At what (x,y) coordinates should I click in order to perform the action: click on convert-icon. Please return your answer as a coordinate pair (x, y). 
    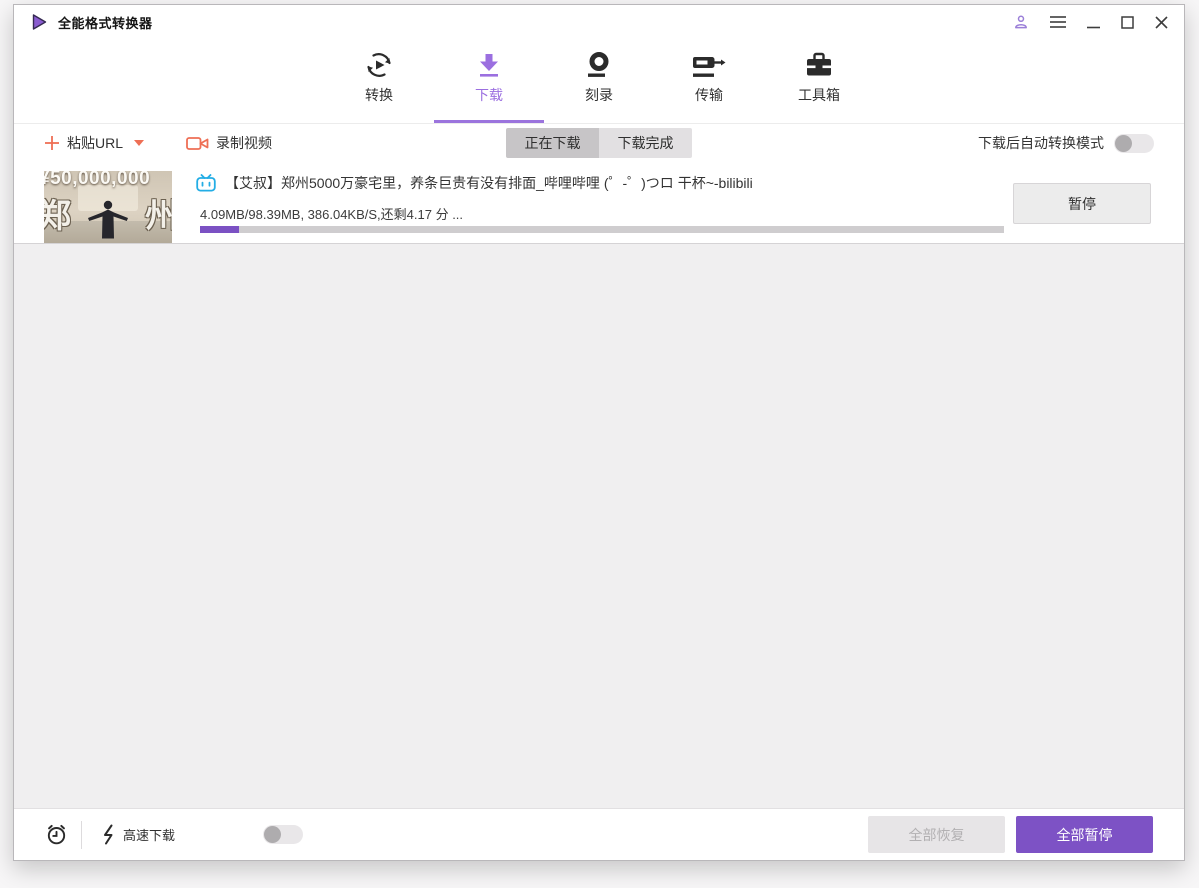
    Looking at the image, I should click on (379, 65).